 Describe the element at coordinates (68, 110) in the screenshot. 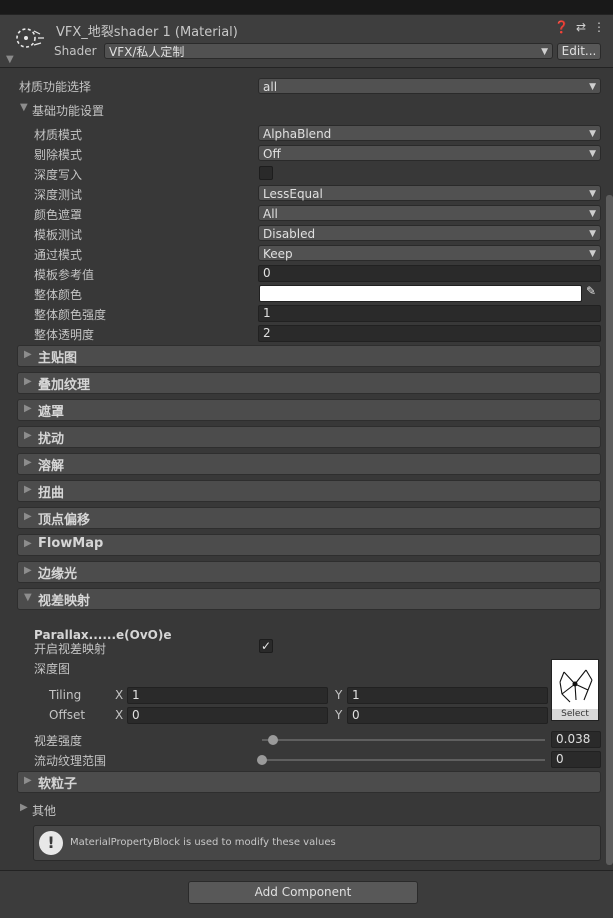

I see `basic-settings-title: 基础功能设置` at that location.